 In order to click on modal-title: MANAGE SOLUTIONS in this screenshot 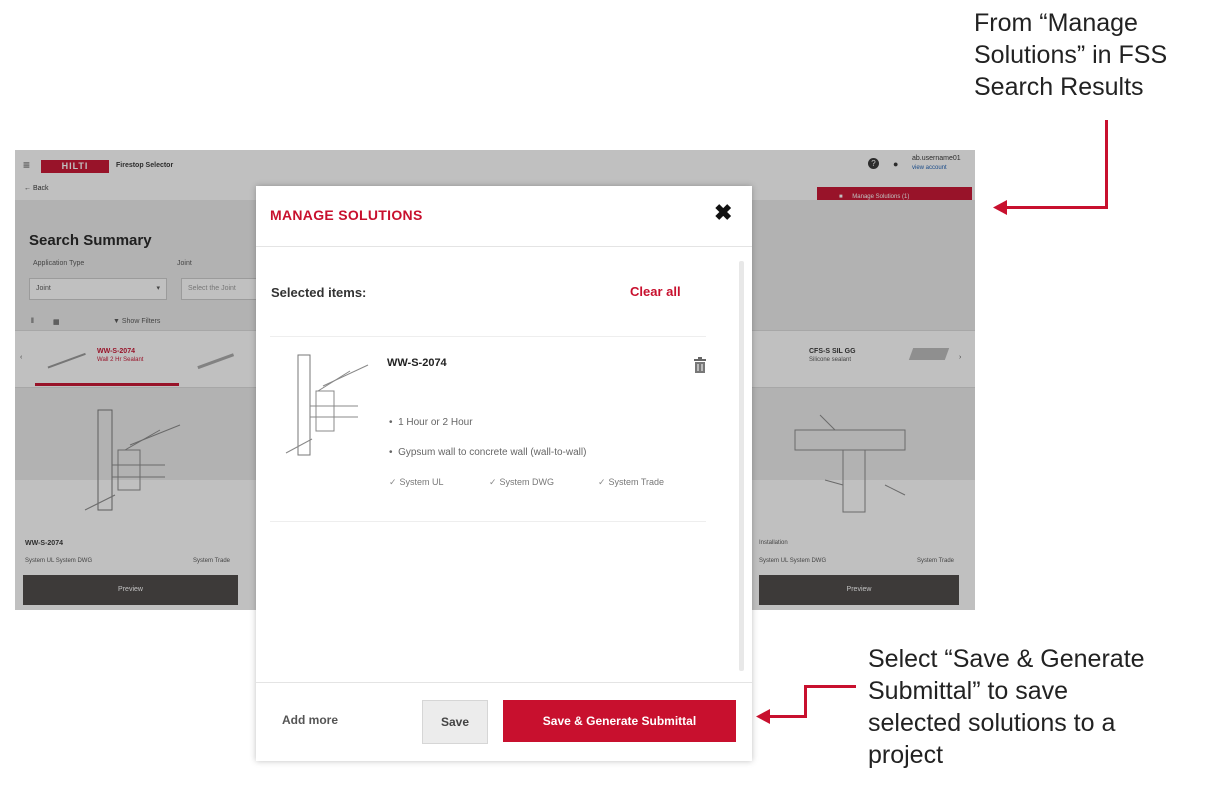, I will do `click(346, 215)`.